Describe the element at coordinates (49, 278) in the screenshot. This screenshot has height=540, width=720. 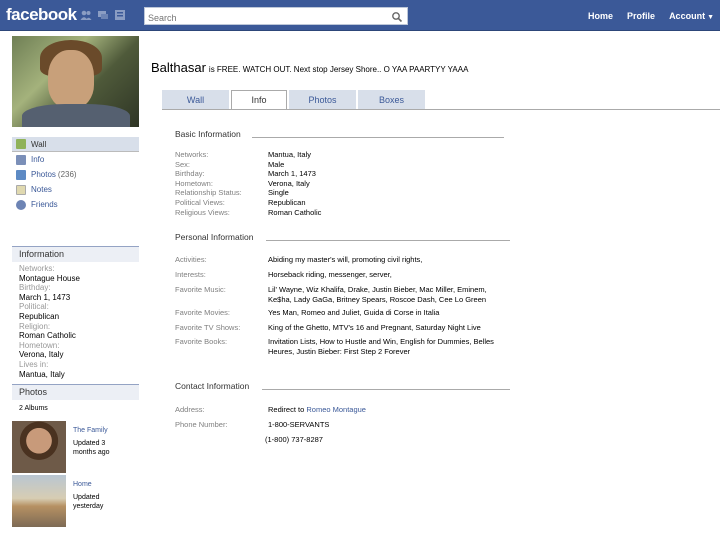
I see `info-value: Montague House` at that location.